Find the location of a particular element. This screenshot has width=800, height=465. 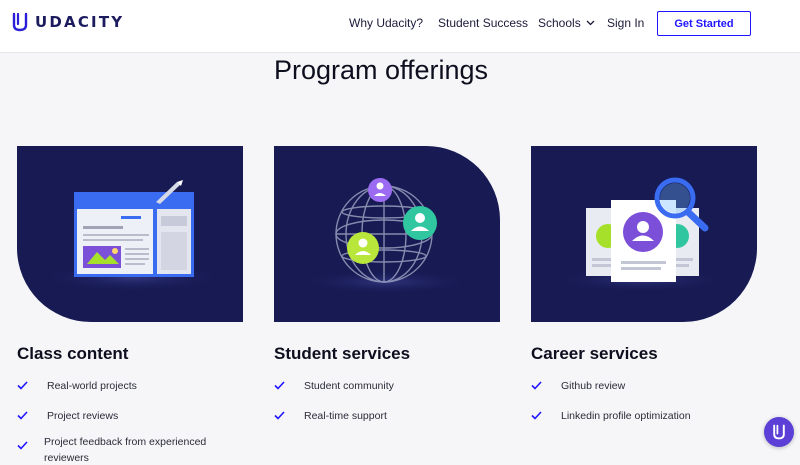

chat-launcher-button is located at coordinates (779, 432).